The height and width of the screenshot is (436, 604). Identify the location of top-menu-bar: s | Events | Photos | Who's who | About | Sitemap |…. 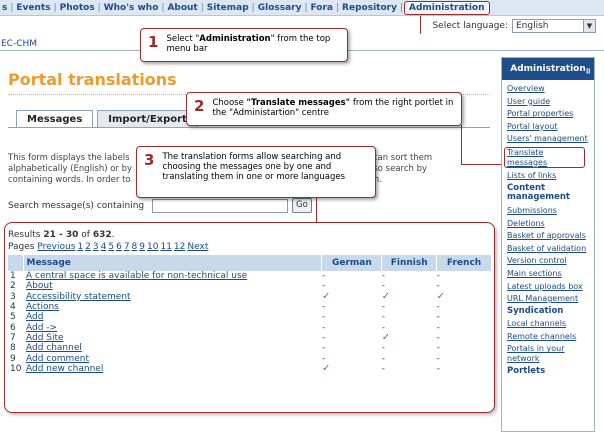
(302, 8).